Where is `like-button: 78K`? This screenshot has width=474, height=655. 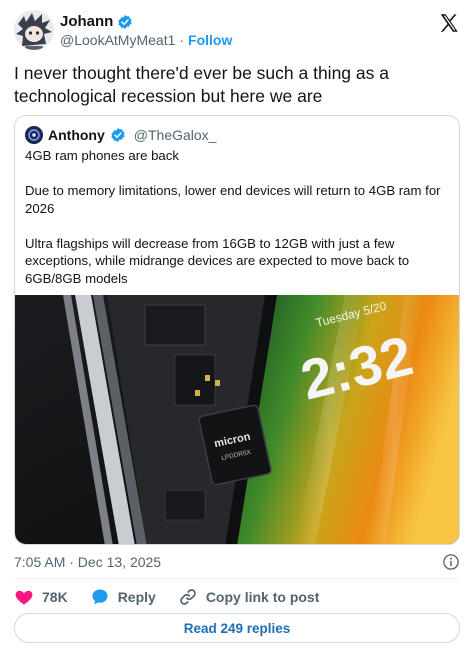 like-button: 78K is located at coordinates (41, 597).